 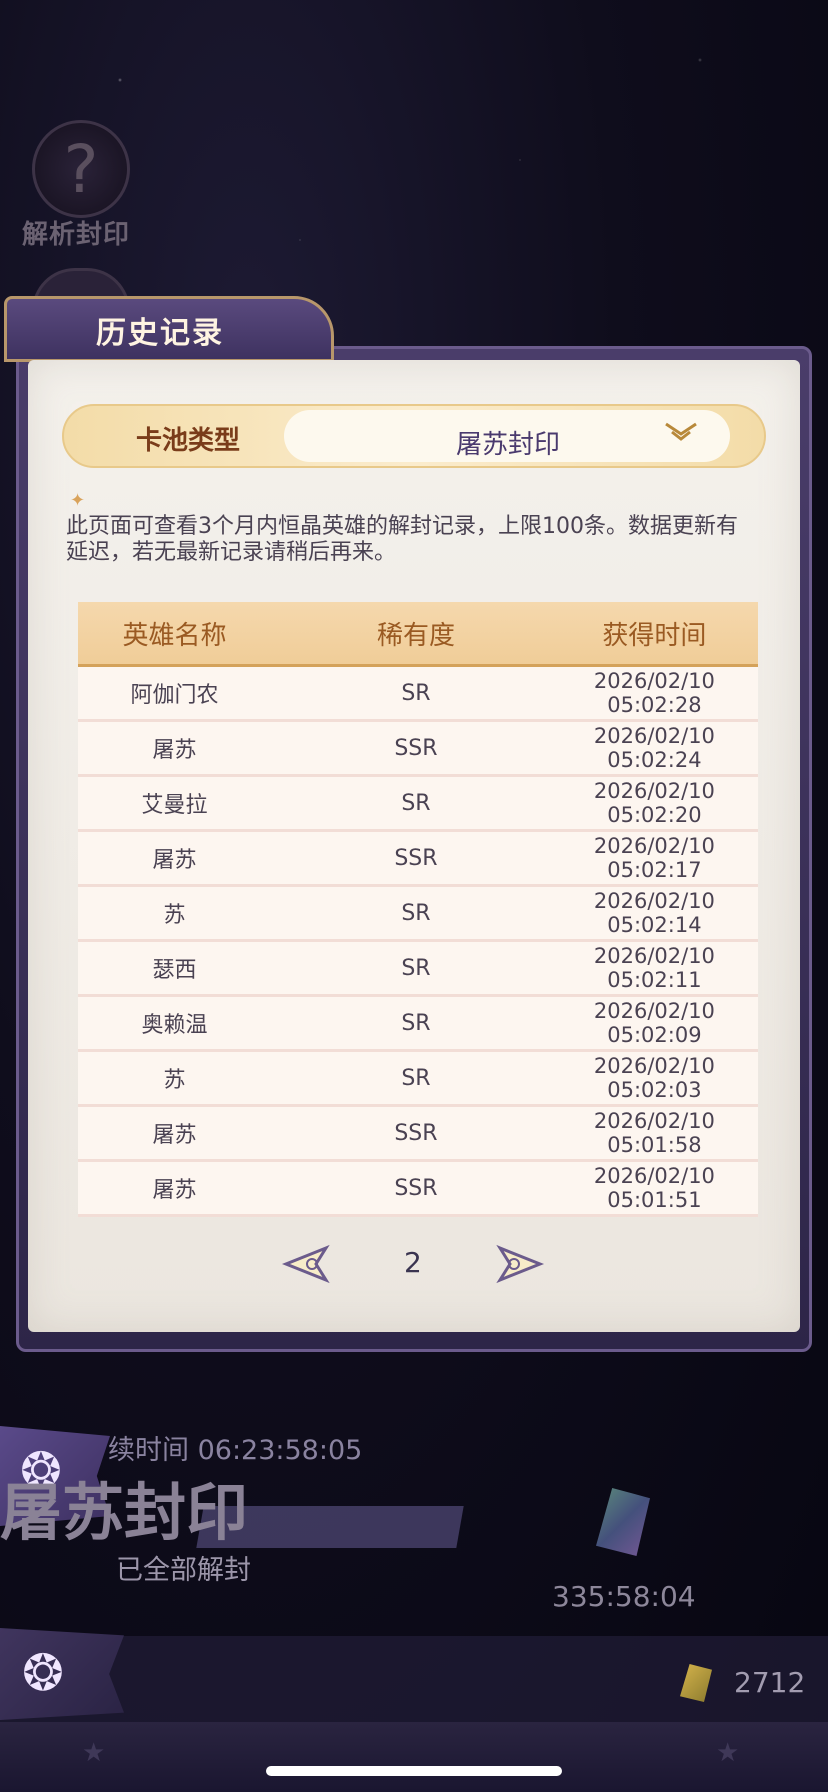 I want to click on obtain-time-cell: 2026/02/10 05:02:24, so click(x=654, y=748).